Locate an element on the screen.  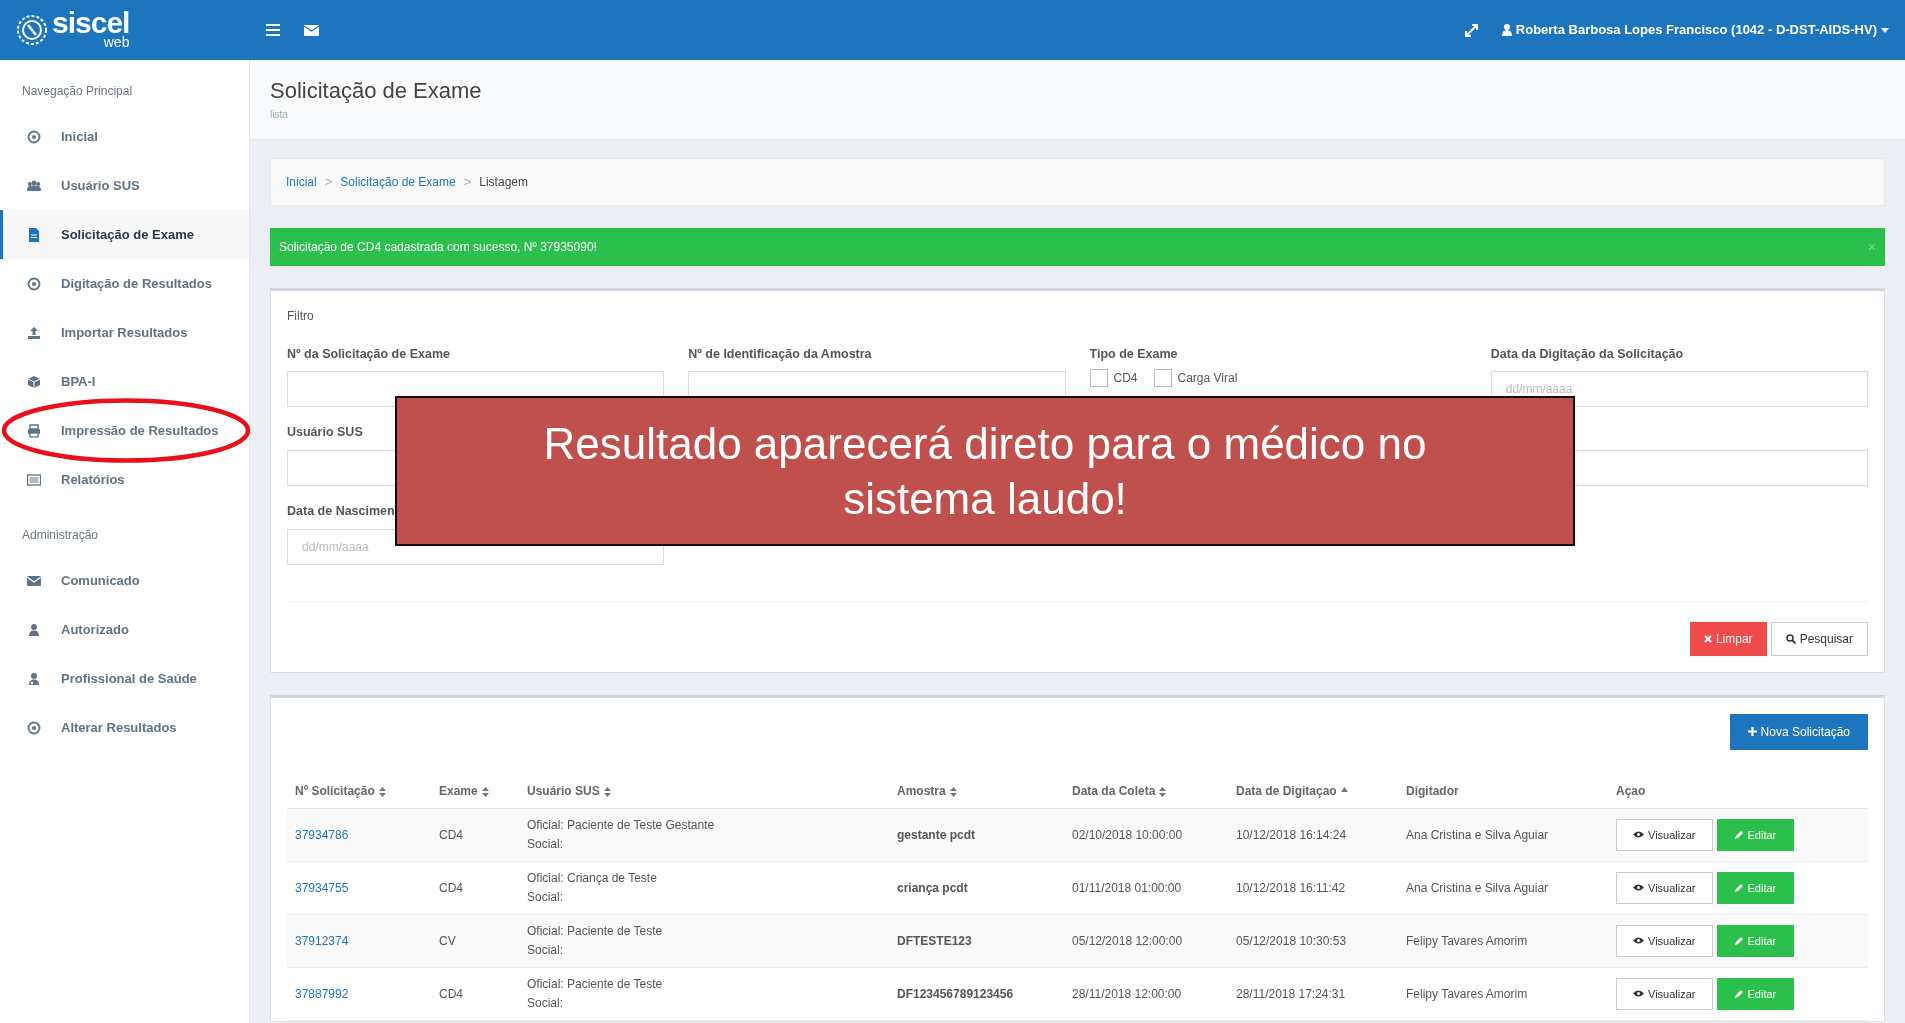
table-cell: 02/10/2018 10:00:00 is located at coordinates (1146, 835).